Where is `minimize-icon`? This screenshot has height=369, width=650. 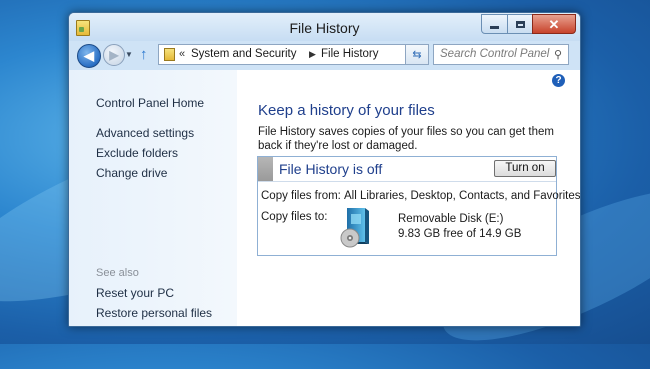
minimize-icon is located at coordinates (494, 27).